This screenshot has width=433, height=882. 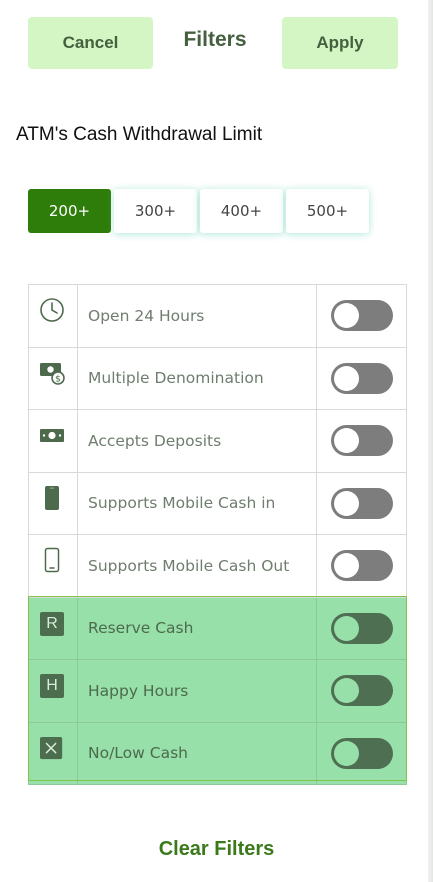 I want to click on feature-row-open-24-hours: Open 24 Hours, so click(x=217, y=316).